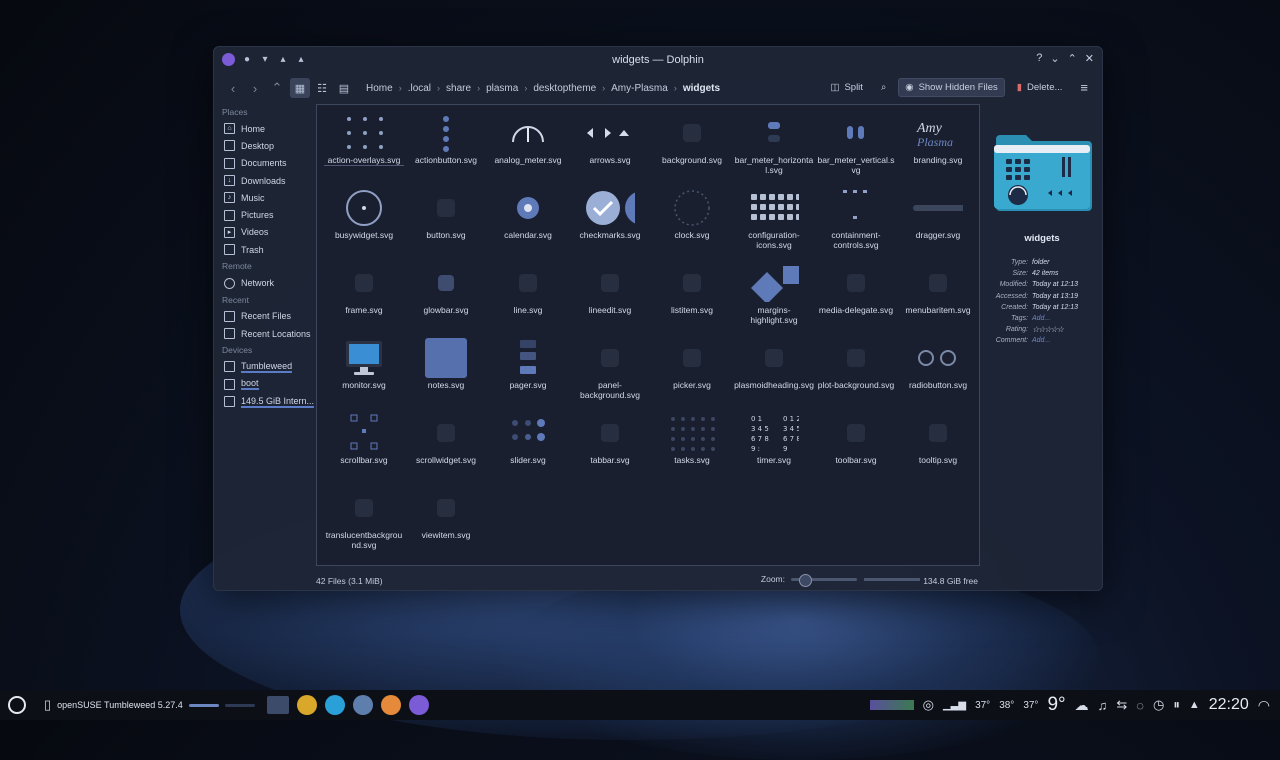 The image size is (1280, 760). I want to click on file-item: listitem.svg, so click(692, 298).